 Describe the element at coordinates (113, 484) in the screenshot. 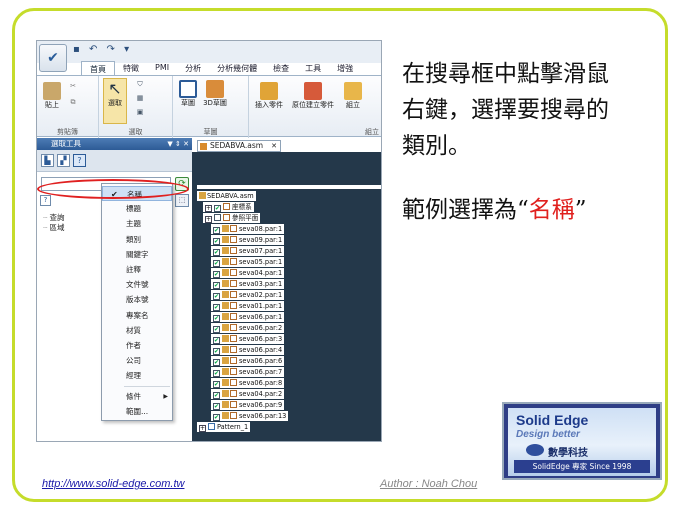

I see `website-link: http://www.solid-edge.com.tw` at that location.